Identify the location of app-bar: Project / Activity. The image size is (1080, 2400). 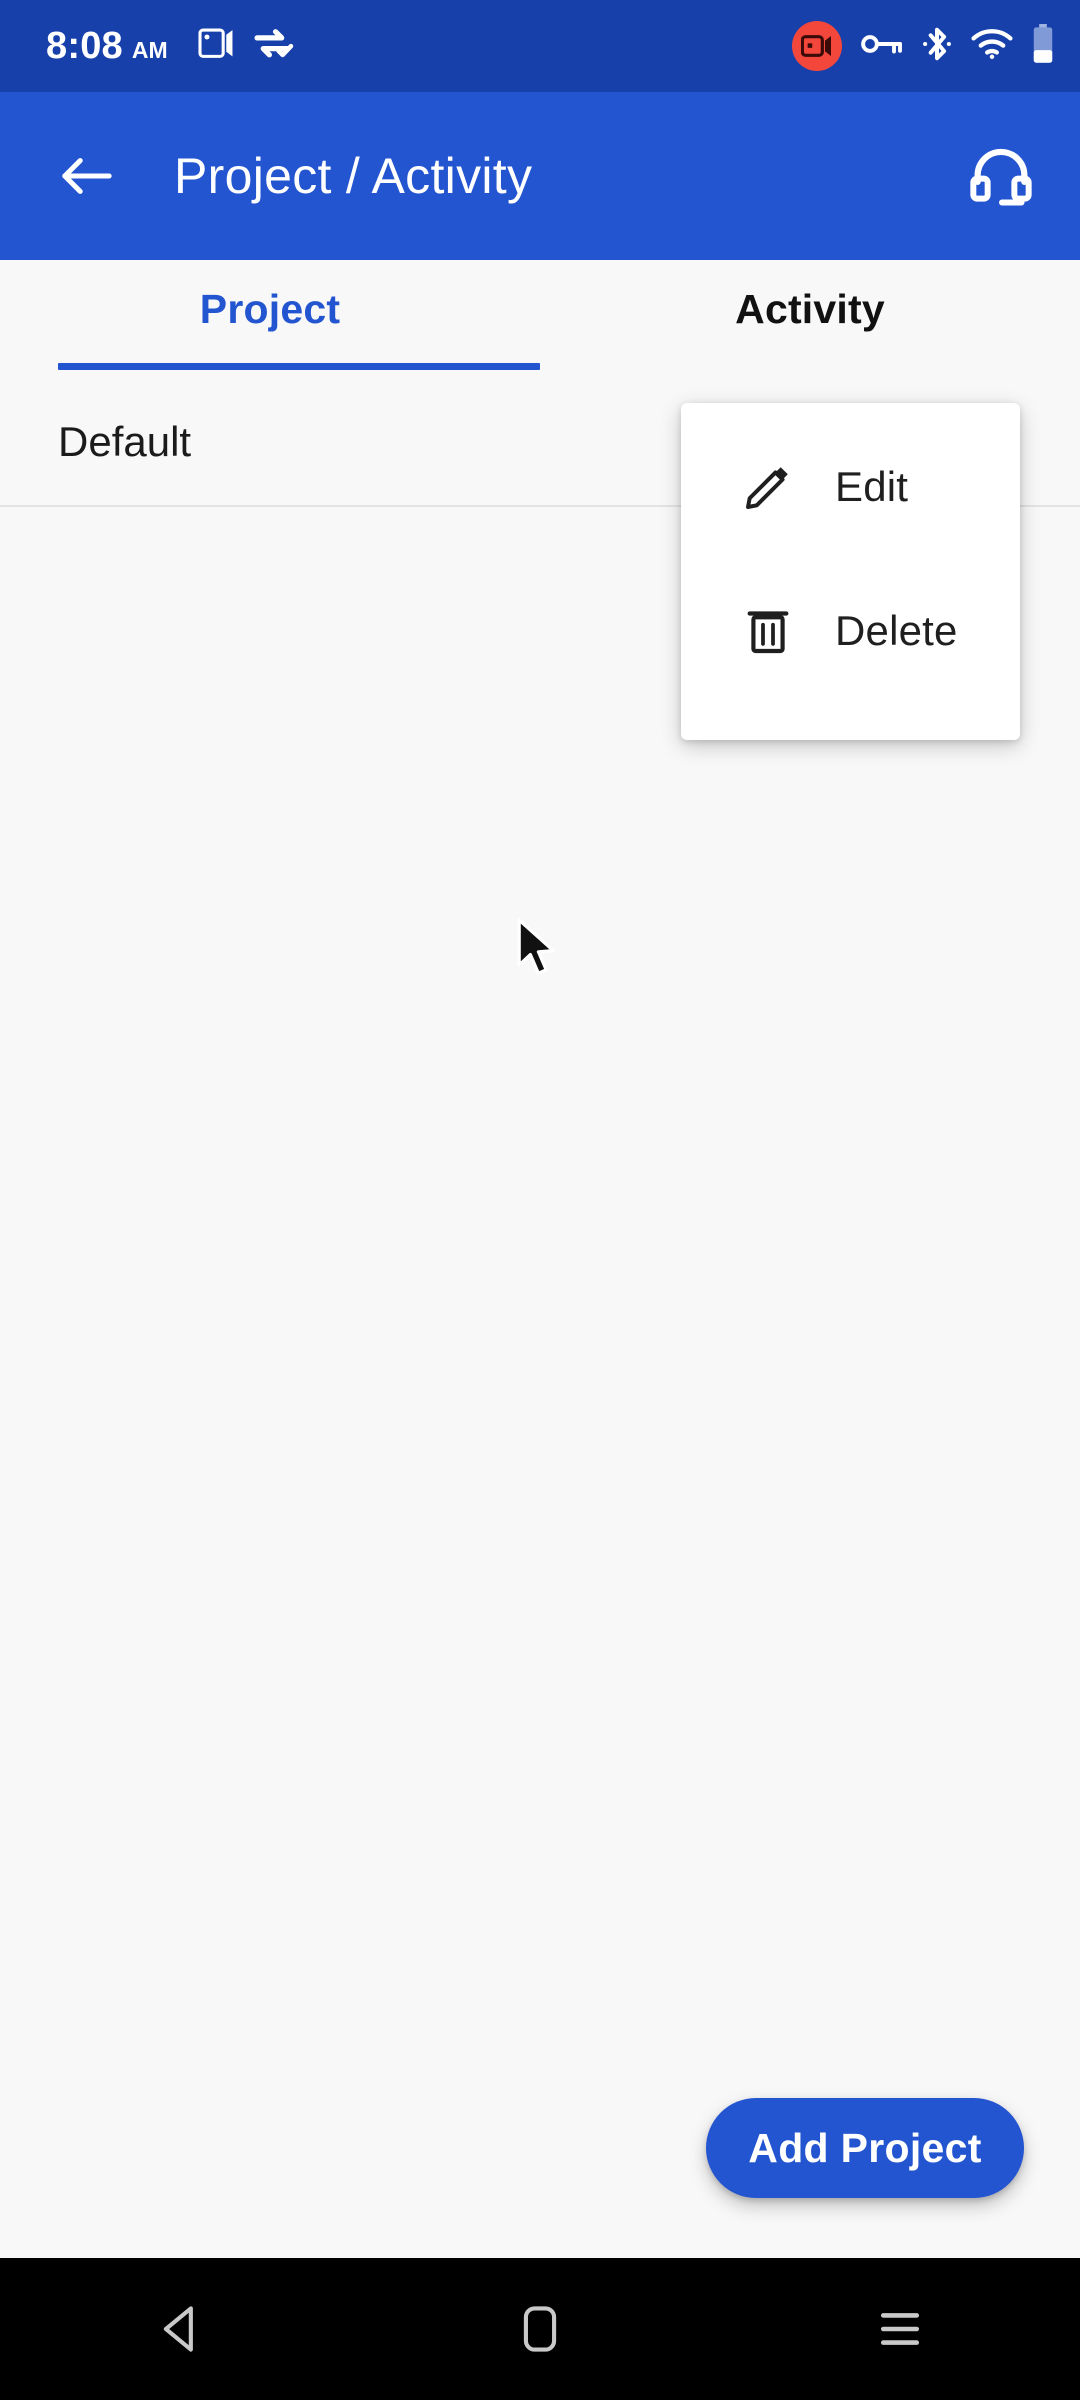
(540, 176).